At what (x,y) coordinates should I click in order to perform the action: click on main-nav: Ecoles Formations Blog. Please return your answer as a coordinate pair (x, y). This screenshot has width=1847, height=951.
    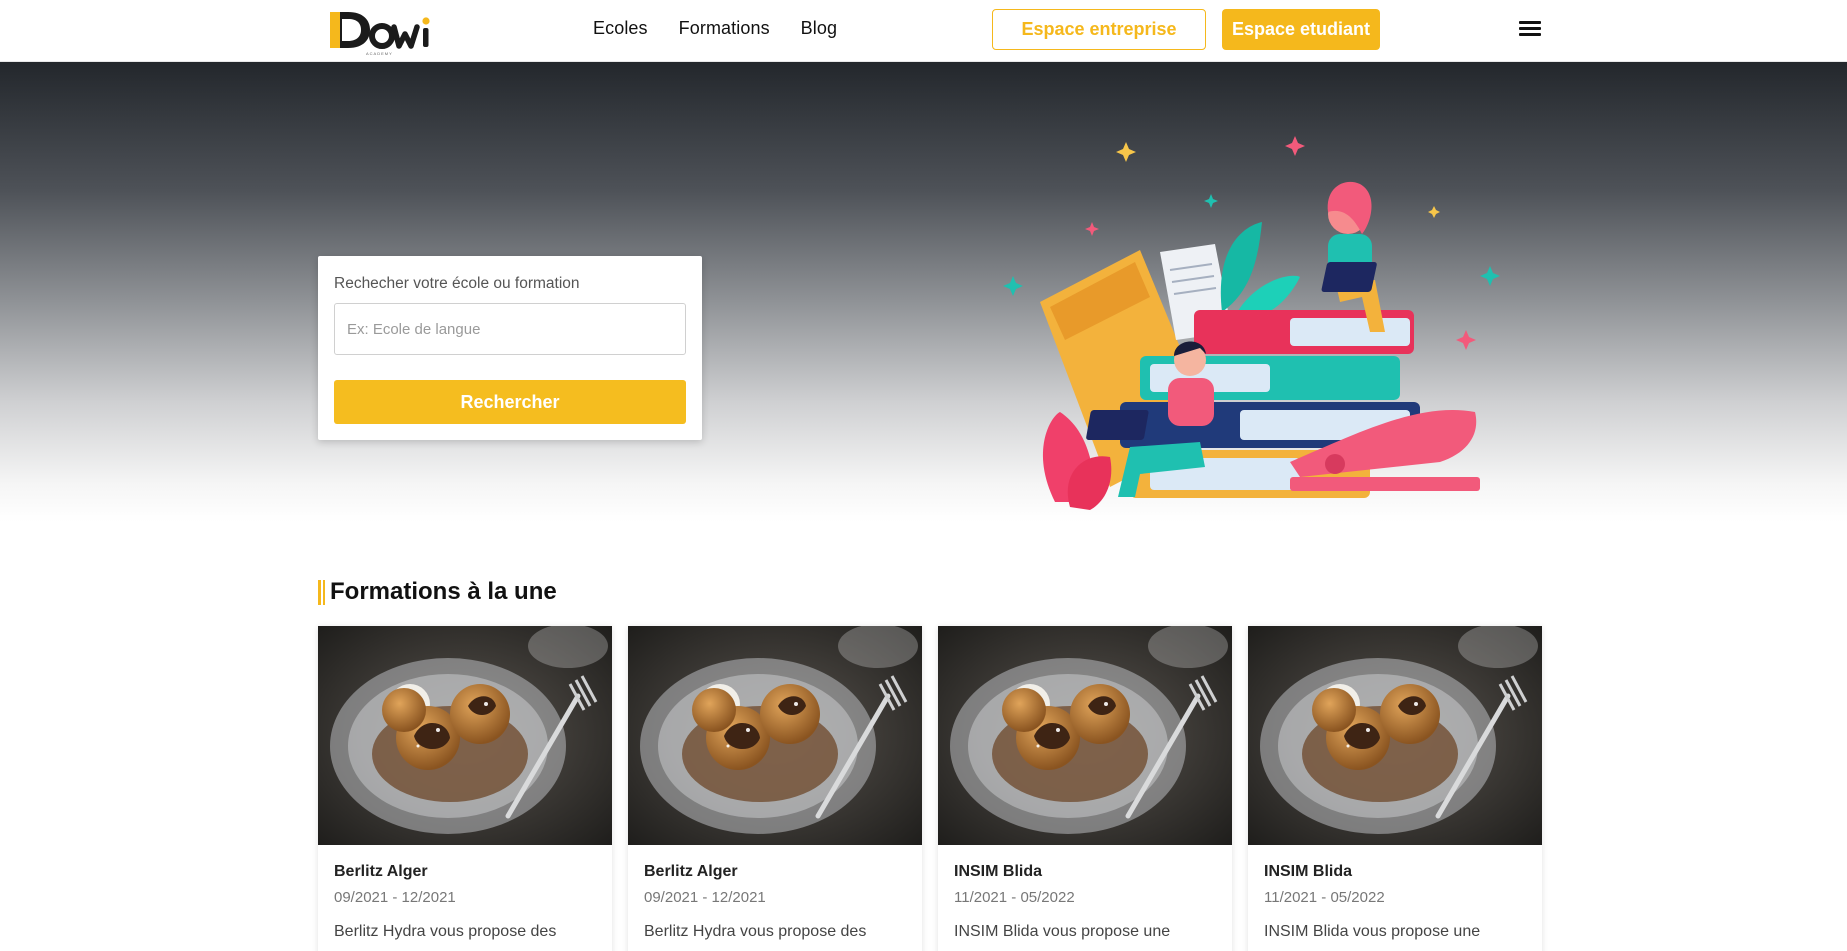
    Looking at the image, I should click on (715, 28).